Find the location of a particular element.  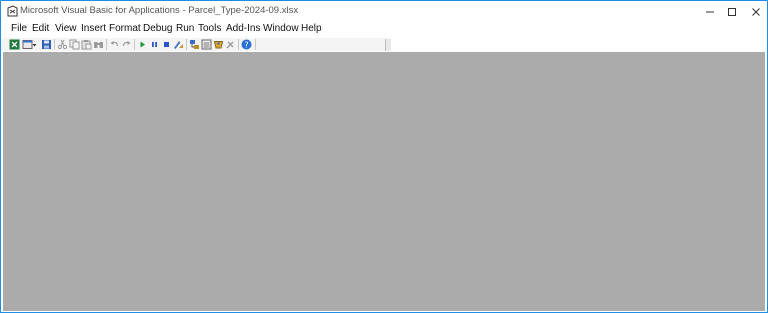

menu-tools: Tools is located at coordinates (209, 28).